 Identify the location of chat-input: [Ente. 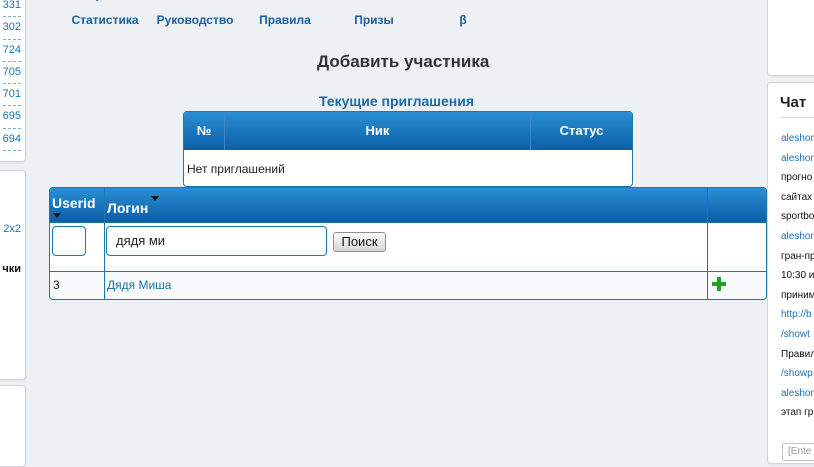
(798, 452).